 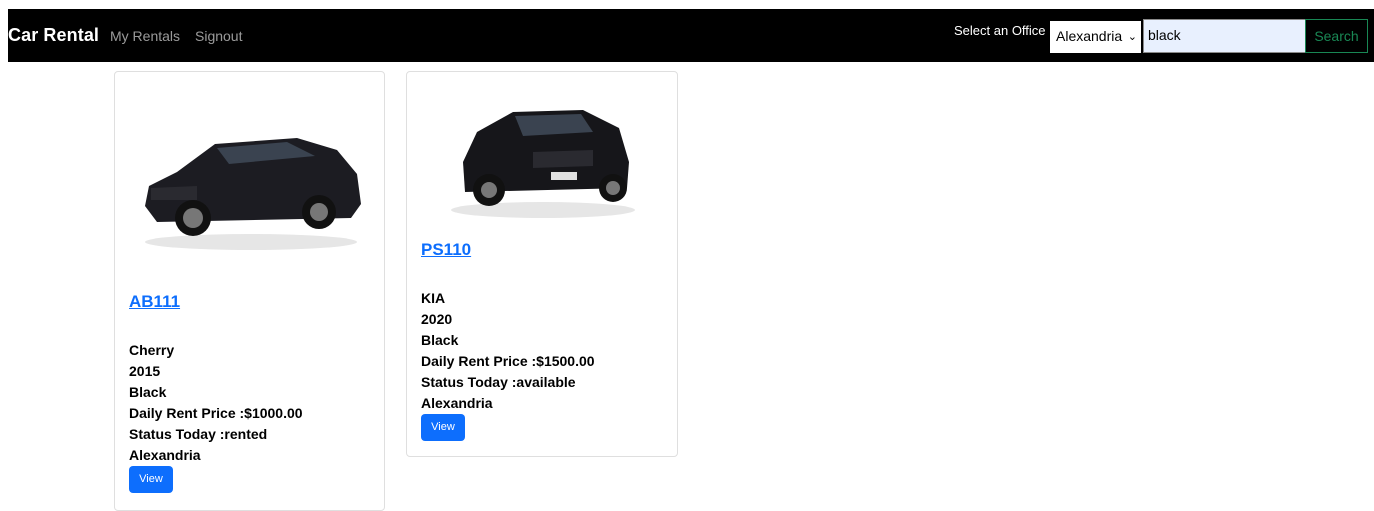 What do you see at coordinates (198, 434) in the screenshot?
I see `car-status: Status Today :rented` at bounding box center [198, 434].